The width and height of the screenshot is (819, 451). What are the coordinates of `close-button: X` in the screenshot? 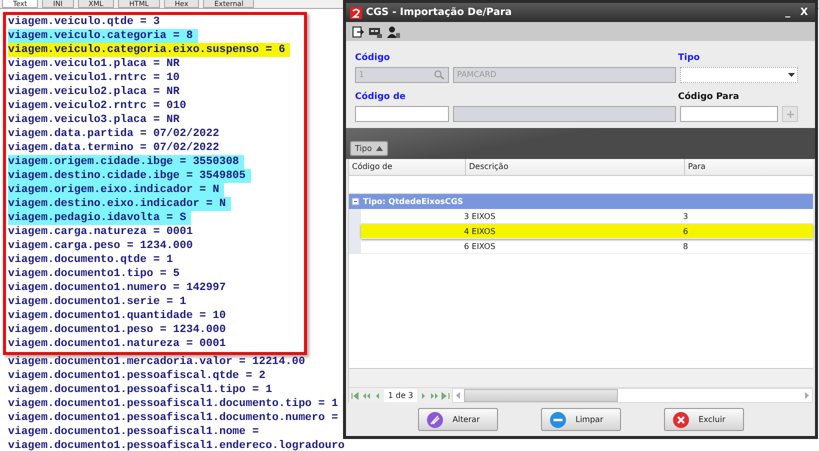 It's located at (804, 12).